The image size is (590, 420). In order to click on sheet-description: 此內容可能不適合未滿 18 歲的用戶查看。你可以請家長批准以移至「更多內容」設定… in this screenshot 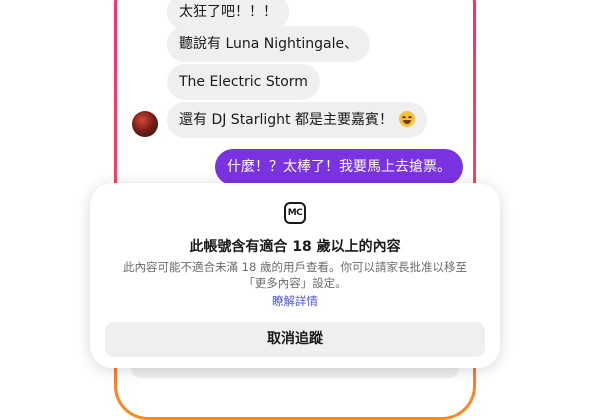, I will do `click(295, 275)`.